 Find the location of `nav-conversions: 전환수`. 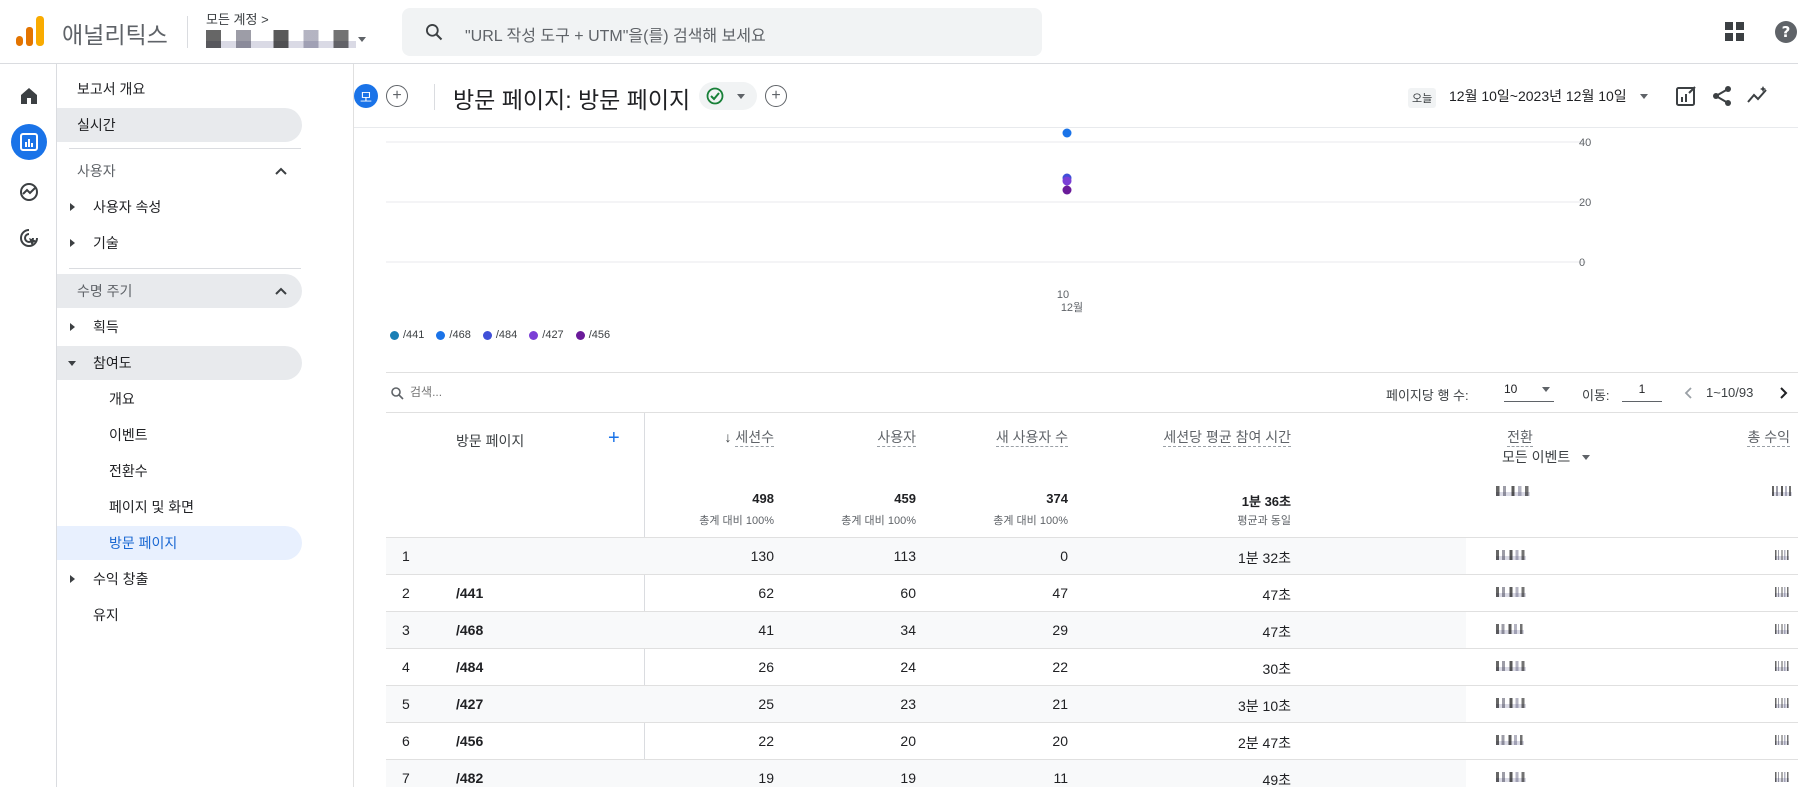

nav-conversions: 전환수 is located at coordinates (179, 471).